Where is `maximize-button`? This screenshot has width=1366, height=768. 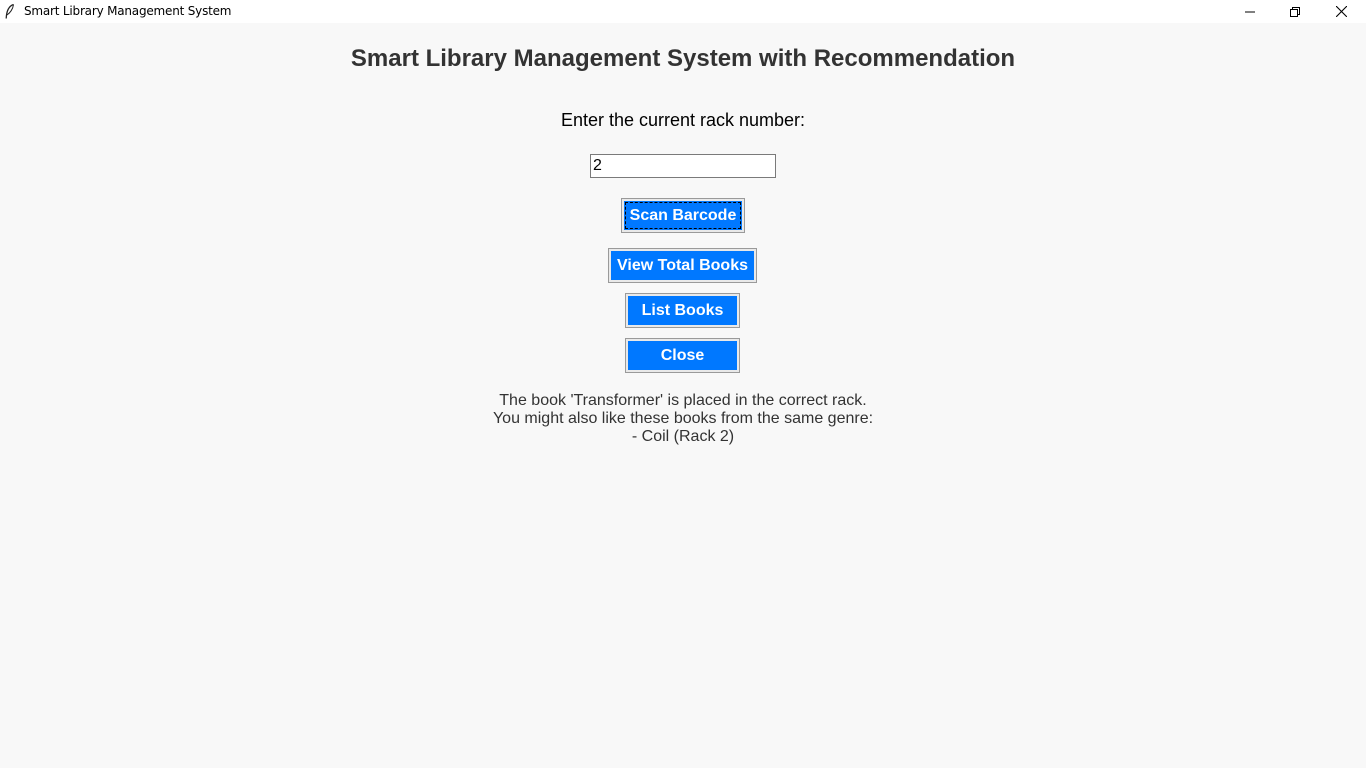 maximize-button is located at coordinates (1295, 11).